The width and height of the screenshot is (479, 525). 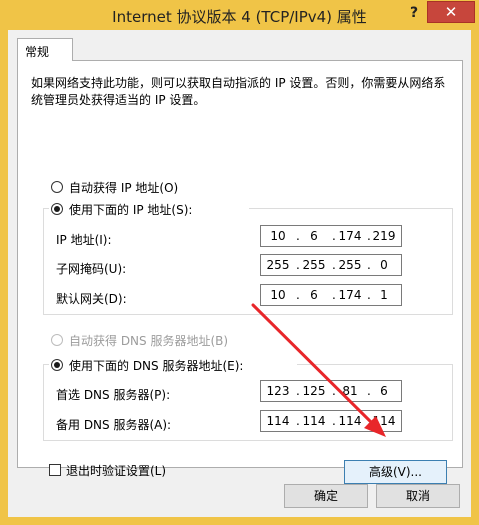 What do you see at coordinates (314, 391) in the screenshot?
I see `pdns-octet-2: 125` at bounding box center [314, 391].